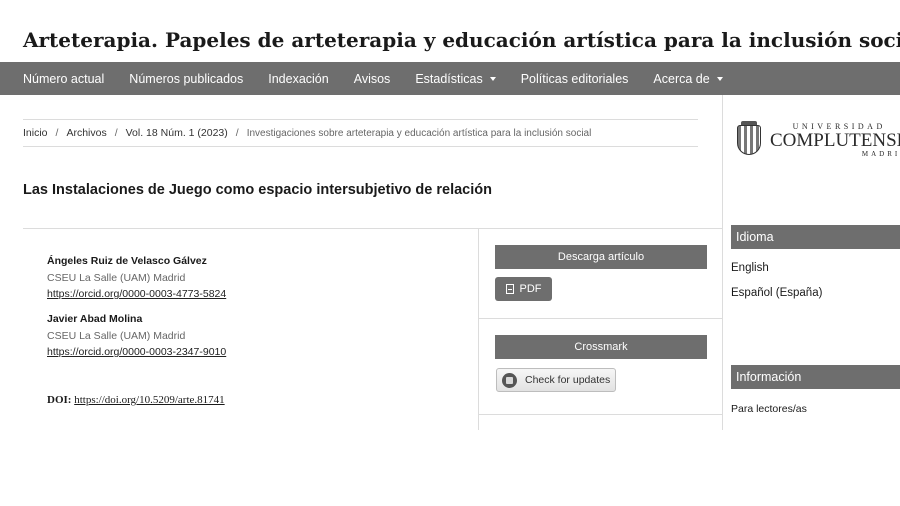  I want to click on doi-link: https://doi.org/10.5209/arte.81741, so click(149, 400).